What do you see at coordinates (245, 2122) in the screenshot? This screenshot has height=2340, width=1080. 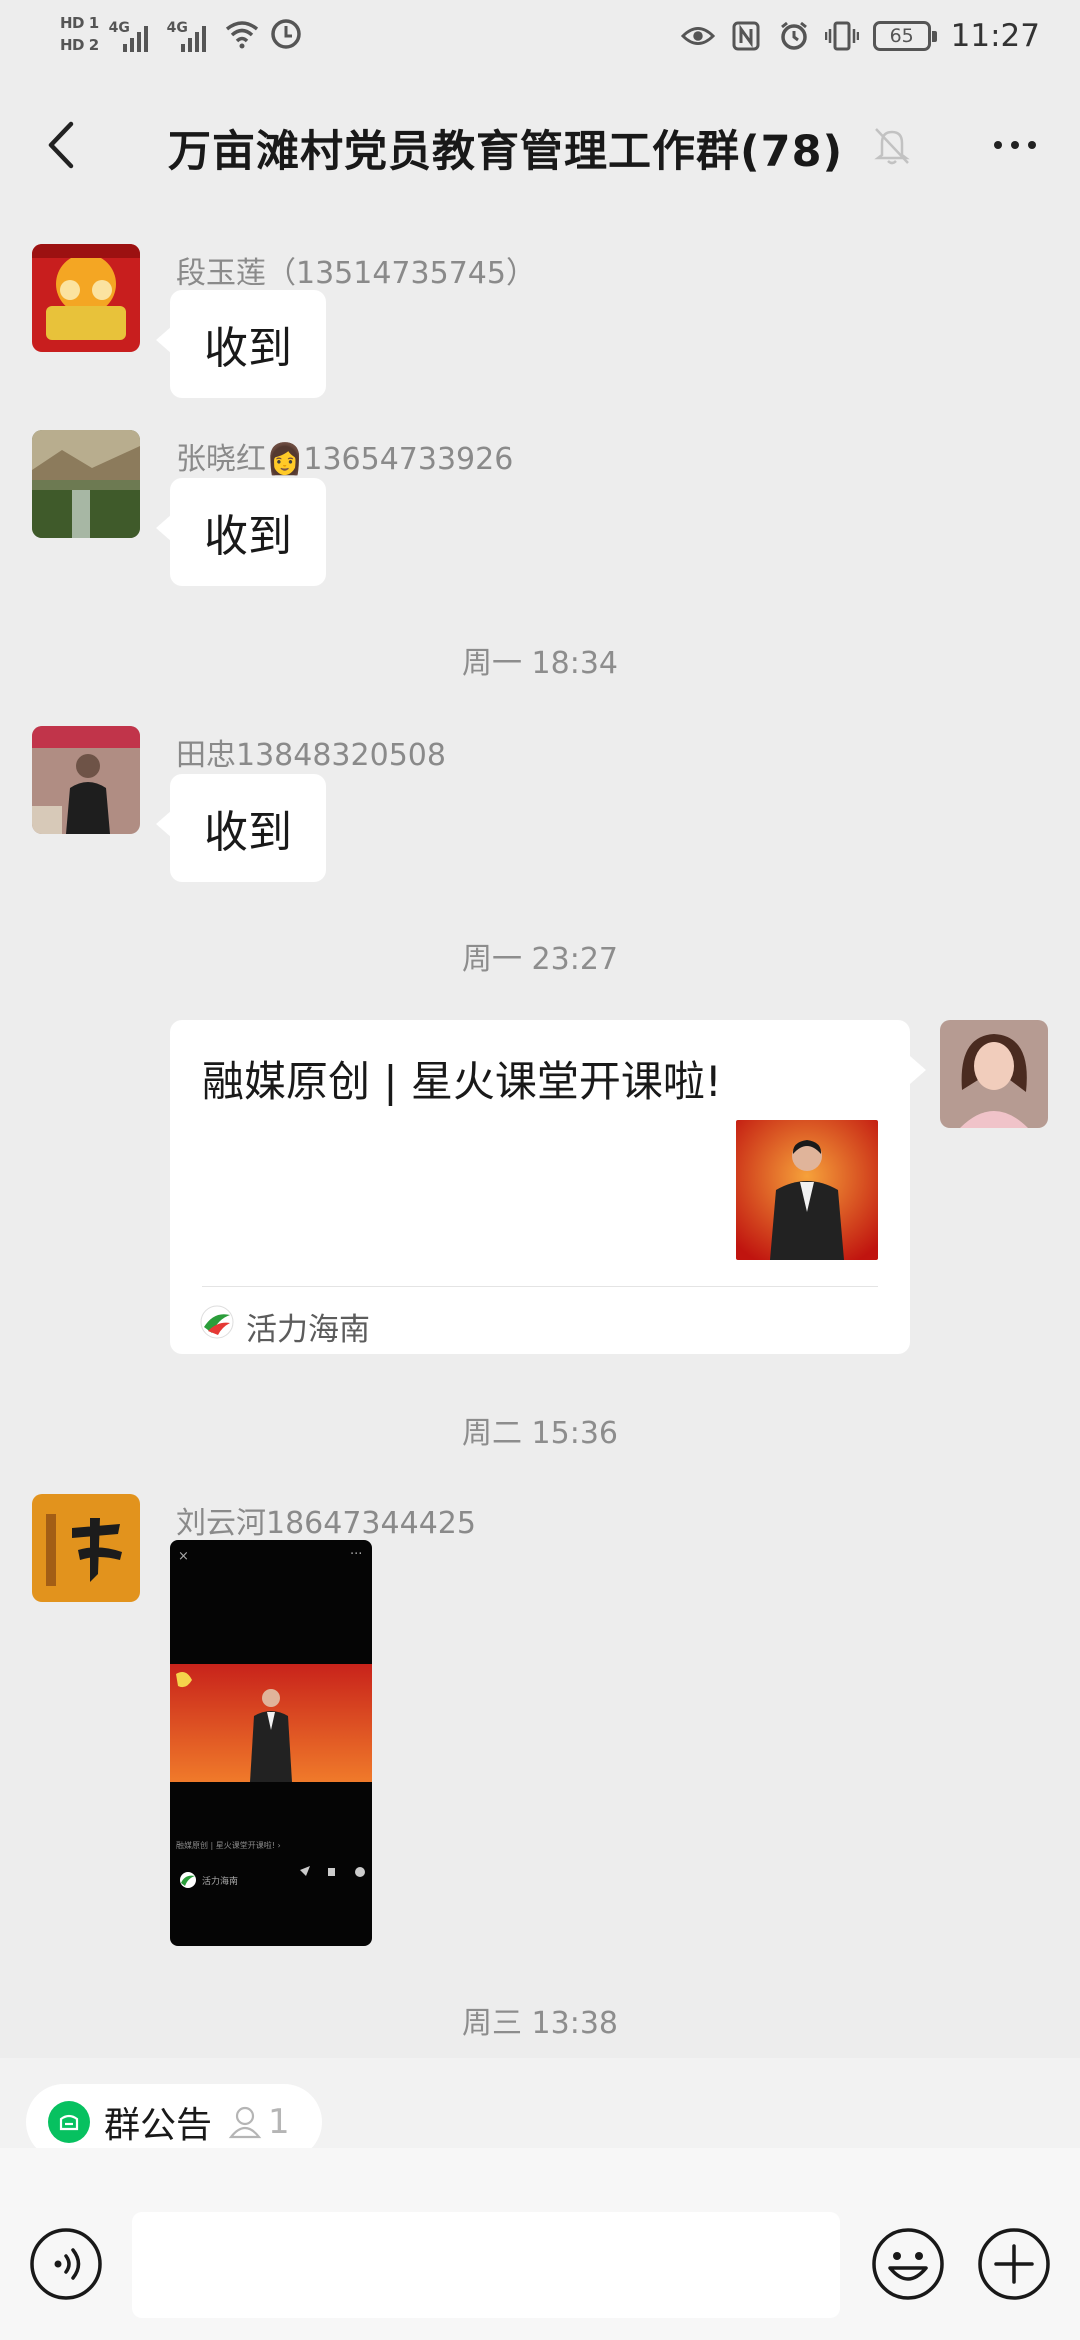 I see `person-icon` at bounding box center [245, 2122].